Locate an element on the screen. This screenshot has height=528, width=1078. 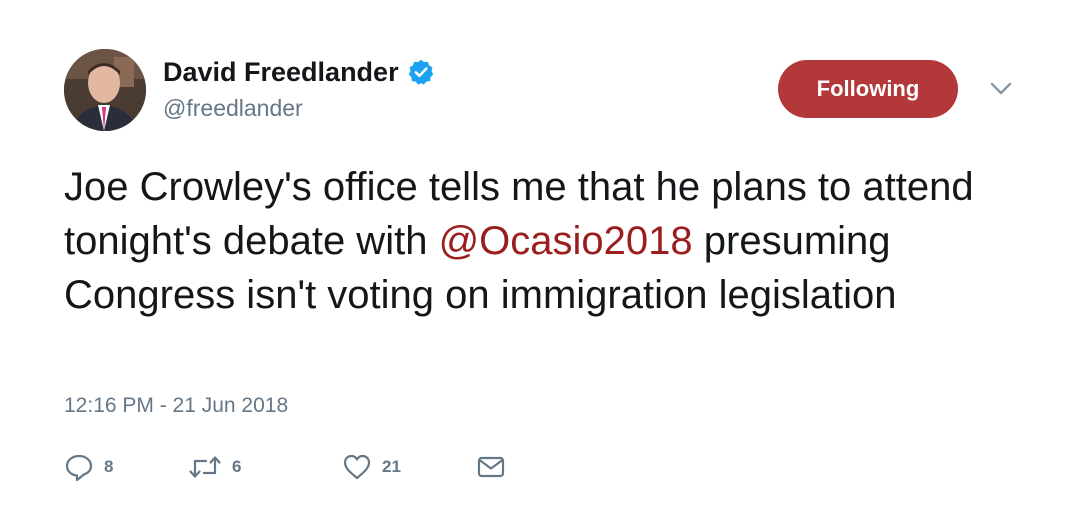
retweet-count: 6 is located at coordinates (237, 466).